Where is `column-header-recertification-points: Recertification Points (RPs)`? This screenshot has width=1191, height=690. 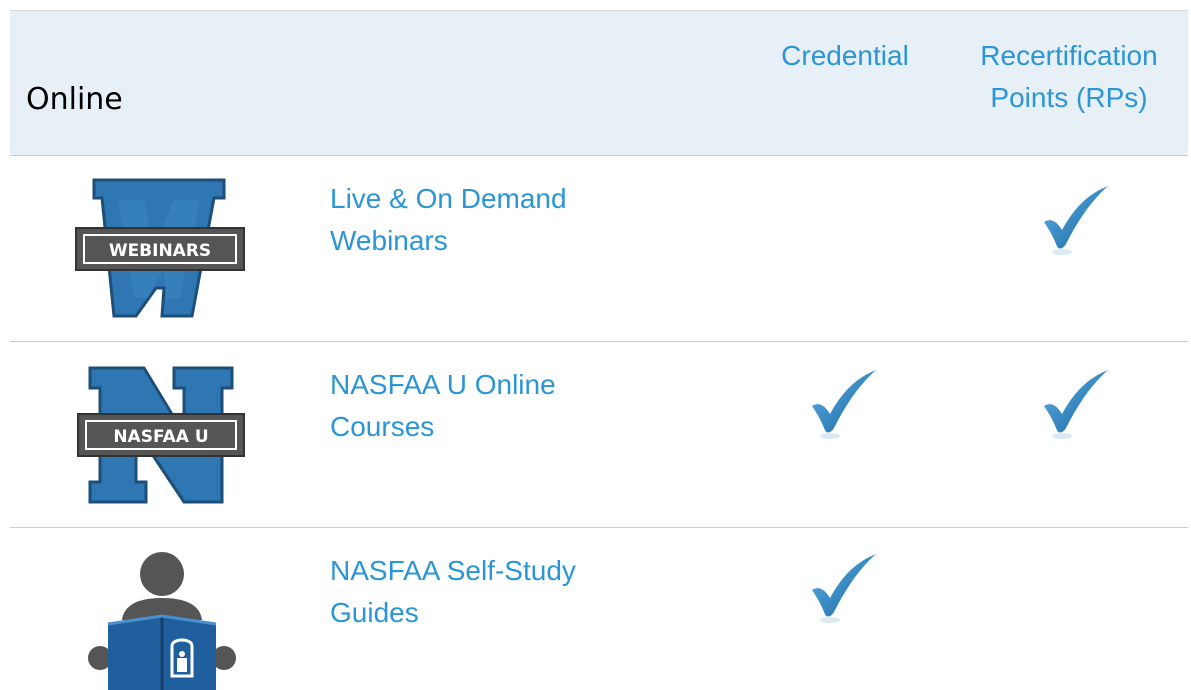
column-header-recertification-points: Recertification Points (RPs) is located at coordinates (1069, 77).